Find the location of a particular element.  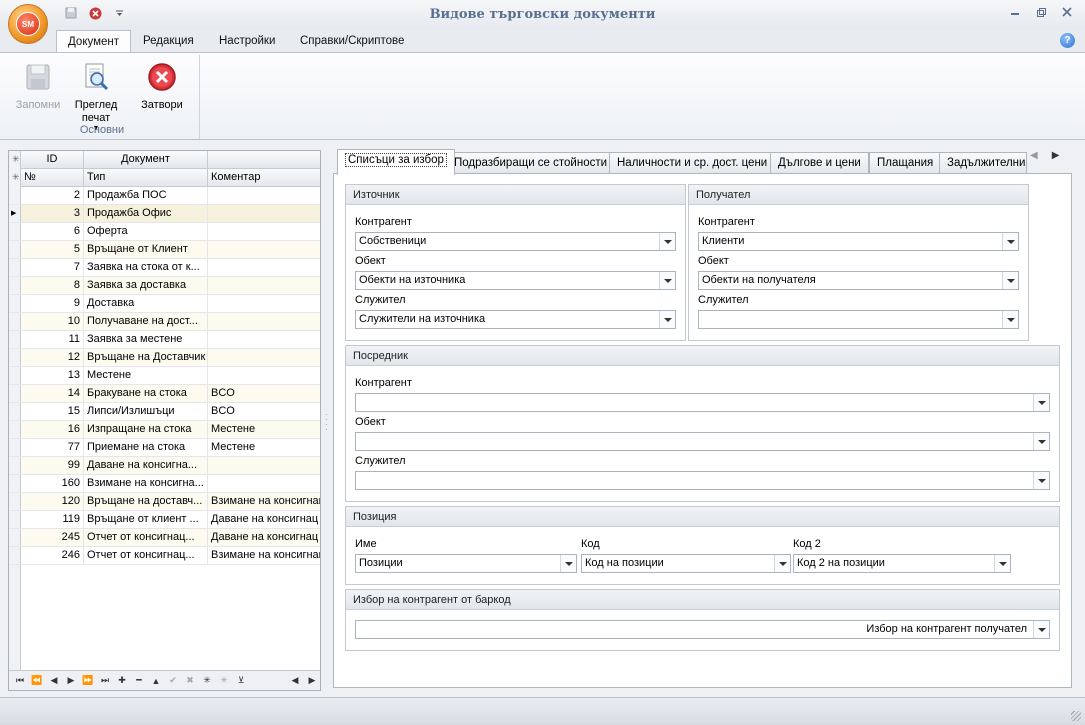

row-num-cell: 8 is located at coordinates (52, 285).